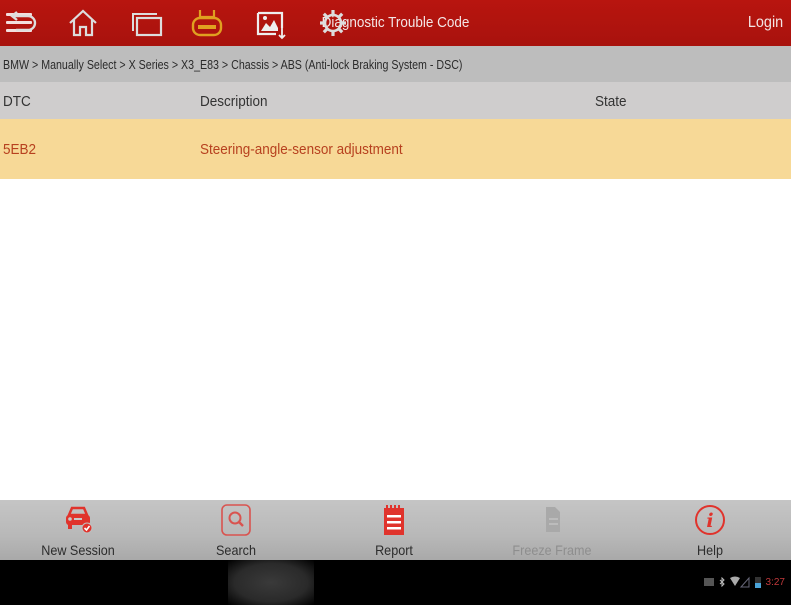  I want to click on new-session-button: New Session, so click(78, 530).